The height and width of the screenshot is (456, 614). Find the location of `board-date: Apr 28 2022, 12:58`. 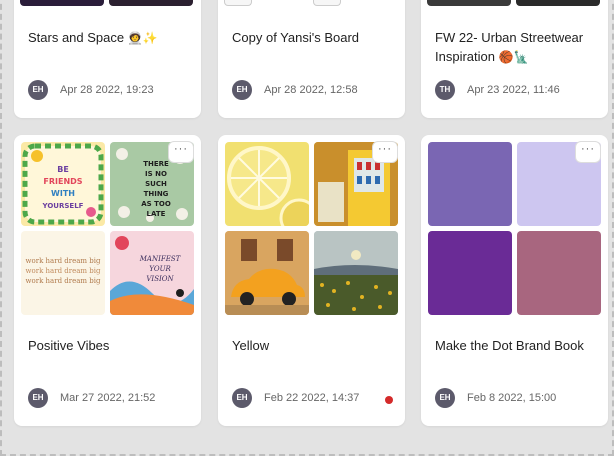

board-date: Apr 28 2022, 12:58 is located at coordinates (311, 90).